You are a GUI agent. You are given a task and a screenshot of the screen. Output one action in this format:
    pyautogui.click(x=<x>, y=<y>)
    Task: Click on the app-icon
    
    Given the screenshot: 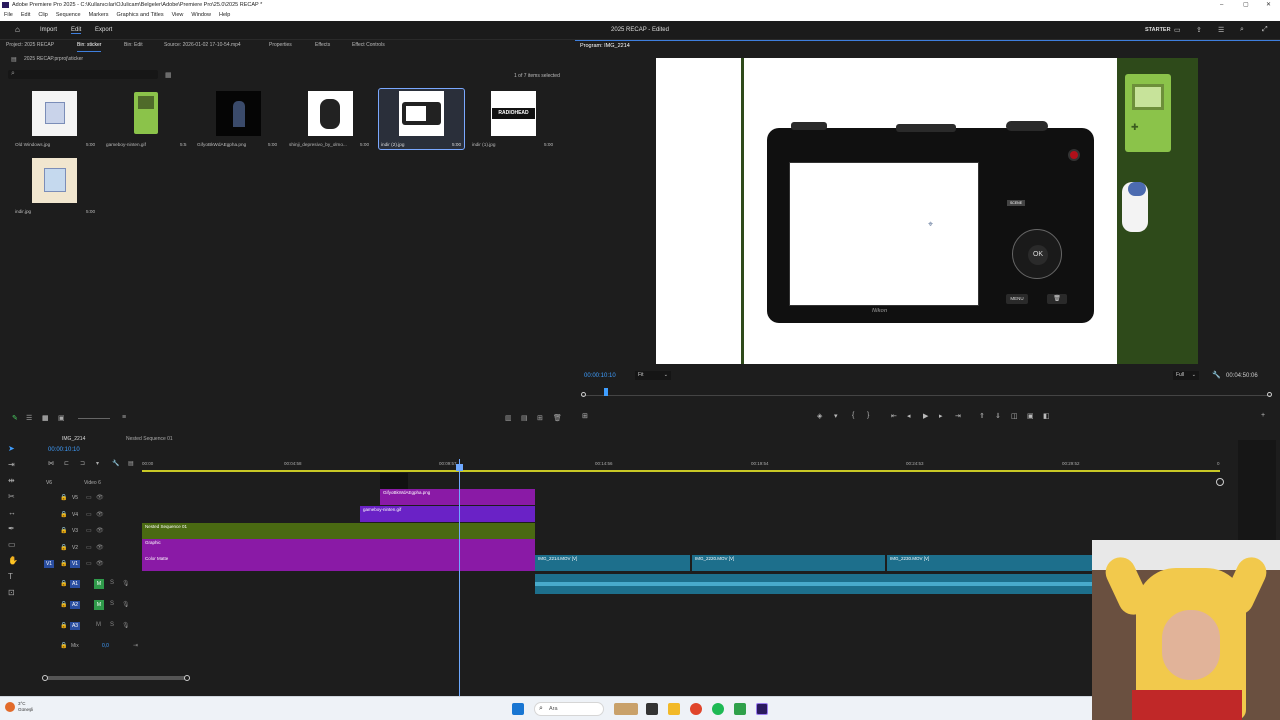 What is the action you would take?
    pyautogui.click(x=740, y=709)
    